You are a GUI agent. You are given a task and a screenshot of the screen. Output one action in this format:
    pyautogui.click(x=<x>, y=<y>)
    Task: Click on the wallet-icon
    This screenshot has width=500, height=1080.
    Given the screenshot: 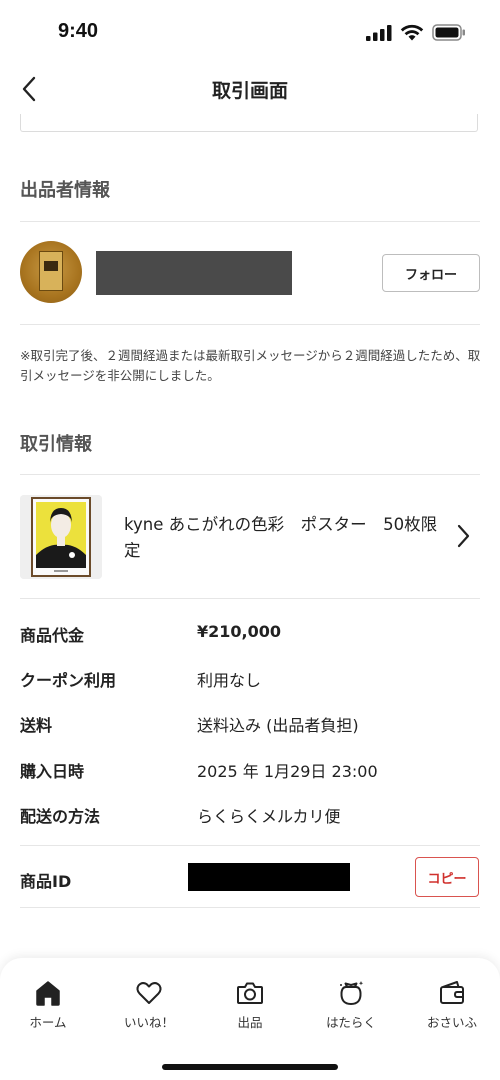 What is the action you would take?
    pyautogui.click(x=452, y=992)
    